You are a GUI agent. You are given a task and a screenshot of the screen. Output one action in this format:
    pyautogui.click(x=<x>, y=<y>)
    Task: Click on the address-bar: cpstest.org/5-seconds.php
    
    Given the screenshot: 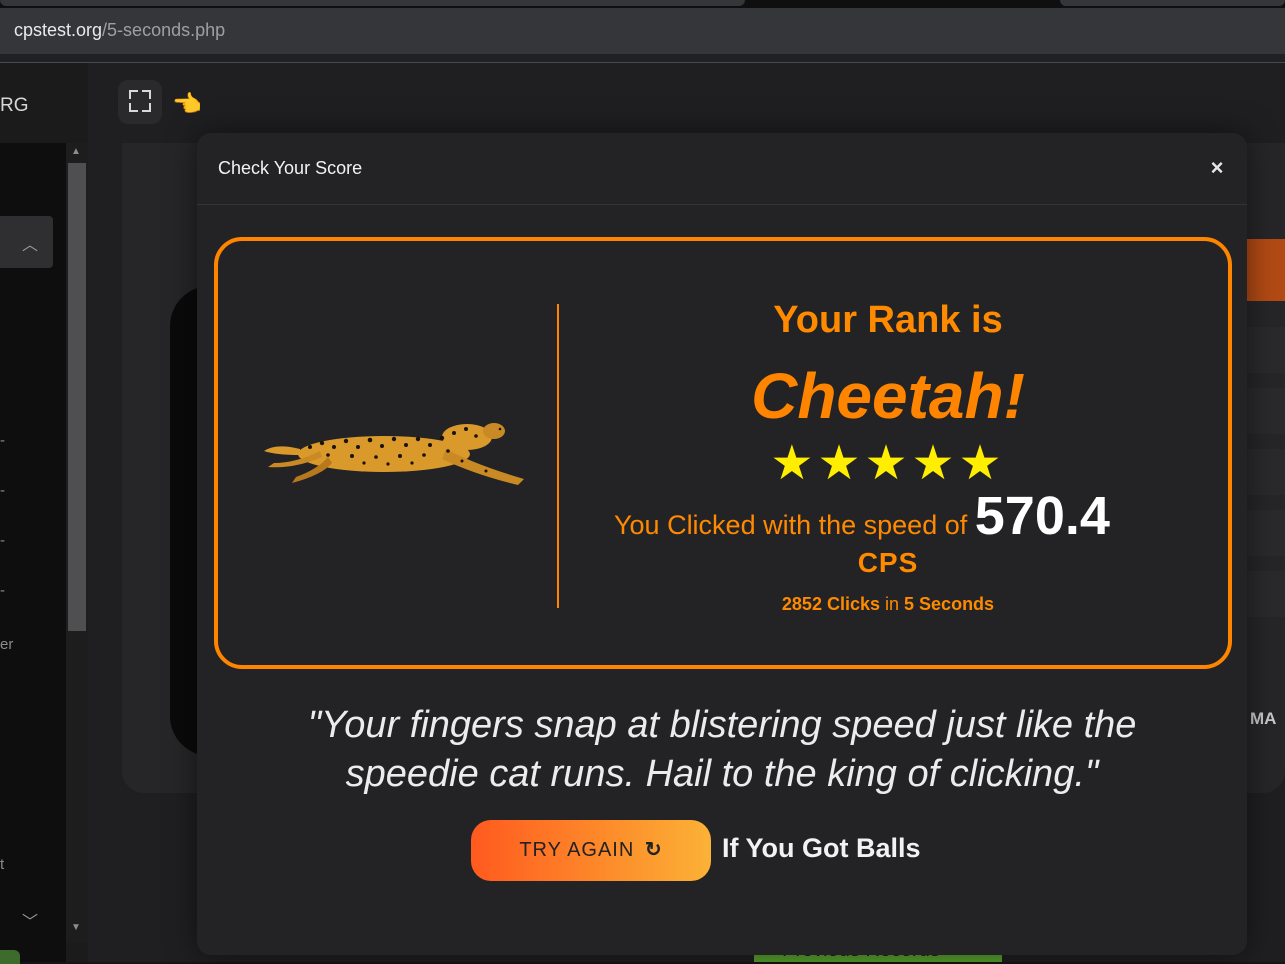 What is the action you would take?
    pyautogui.click(x=642, y=31)
    